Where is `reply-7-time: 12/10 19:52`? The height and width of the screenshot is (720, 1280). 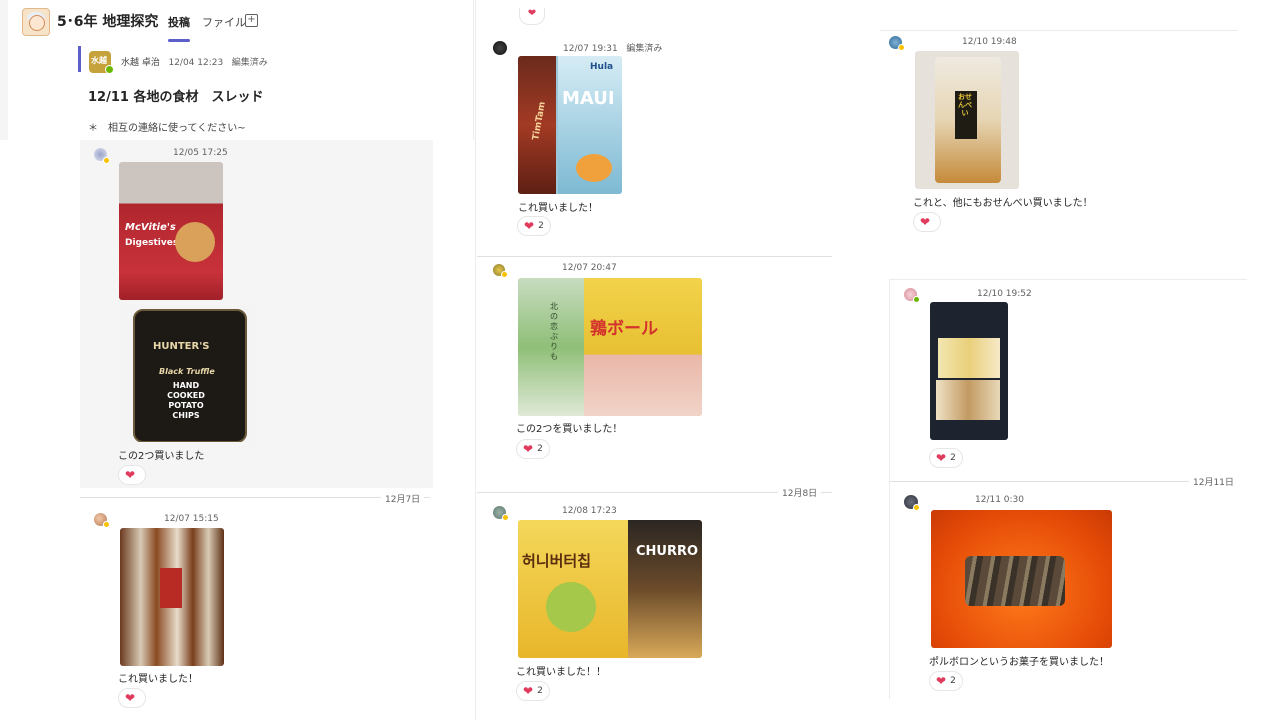
reply-7-time: 12/10 19:52 is located at coordinates (1004, 294).